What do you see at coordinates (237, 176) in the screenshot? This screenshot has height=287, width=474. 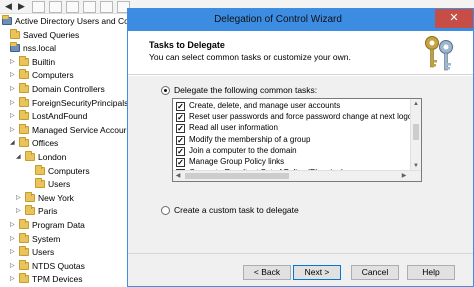 I see `horizontal-scroll-thumb` at bounding box center [237, 176].